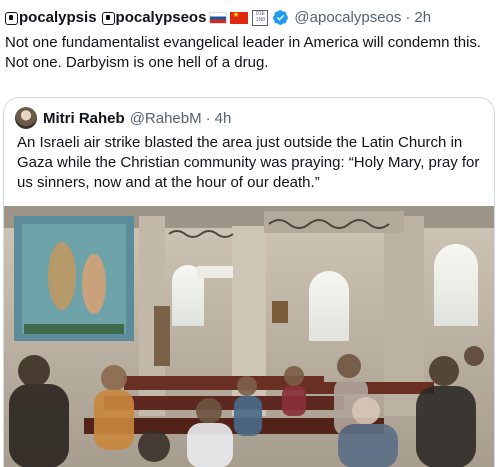 The width and height of the screenshot is (498, 467). I want to click on russia-flag-icon, so click(218, 17).